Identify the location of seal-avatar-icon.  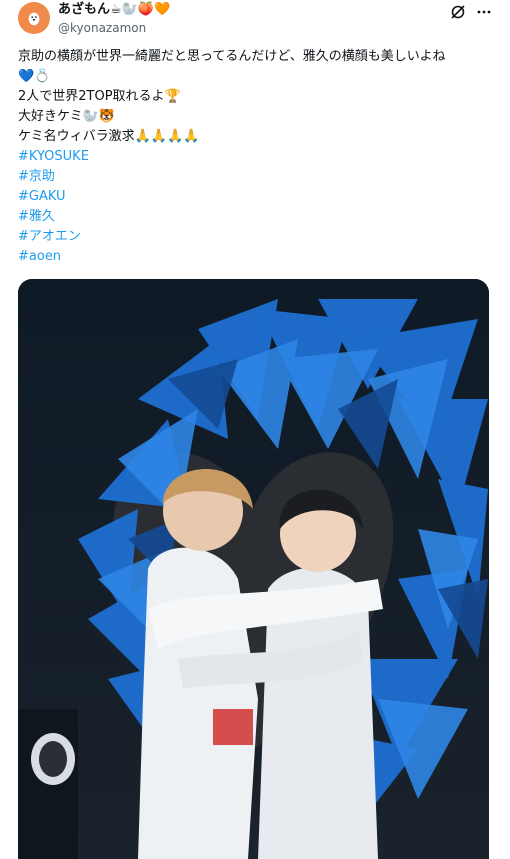
(34, 19).